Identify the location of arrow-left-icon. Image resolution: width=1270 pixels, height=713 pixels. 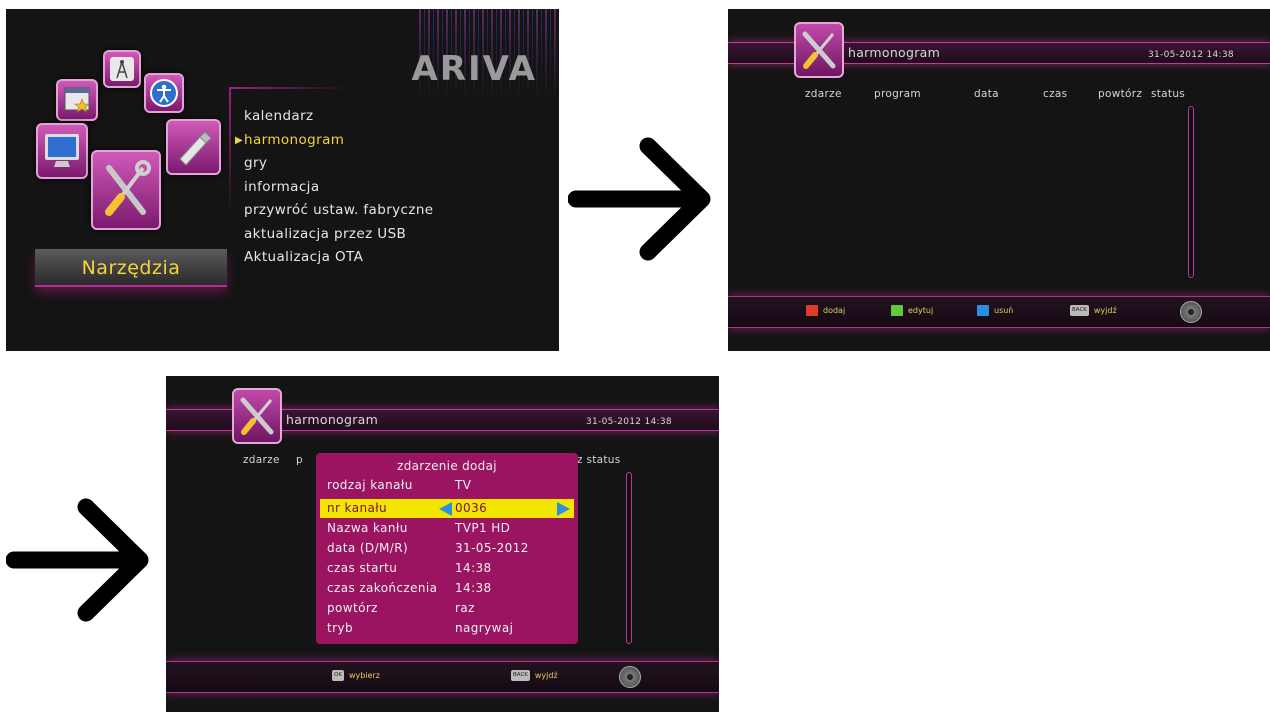
(445, 509).